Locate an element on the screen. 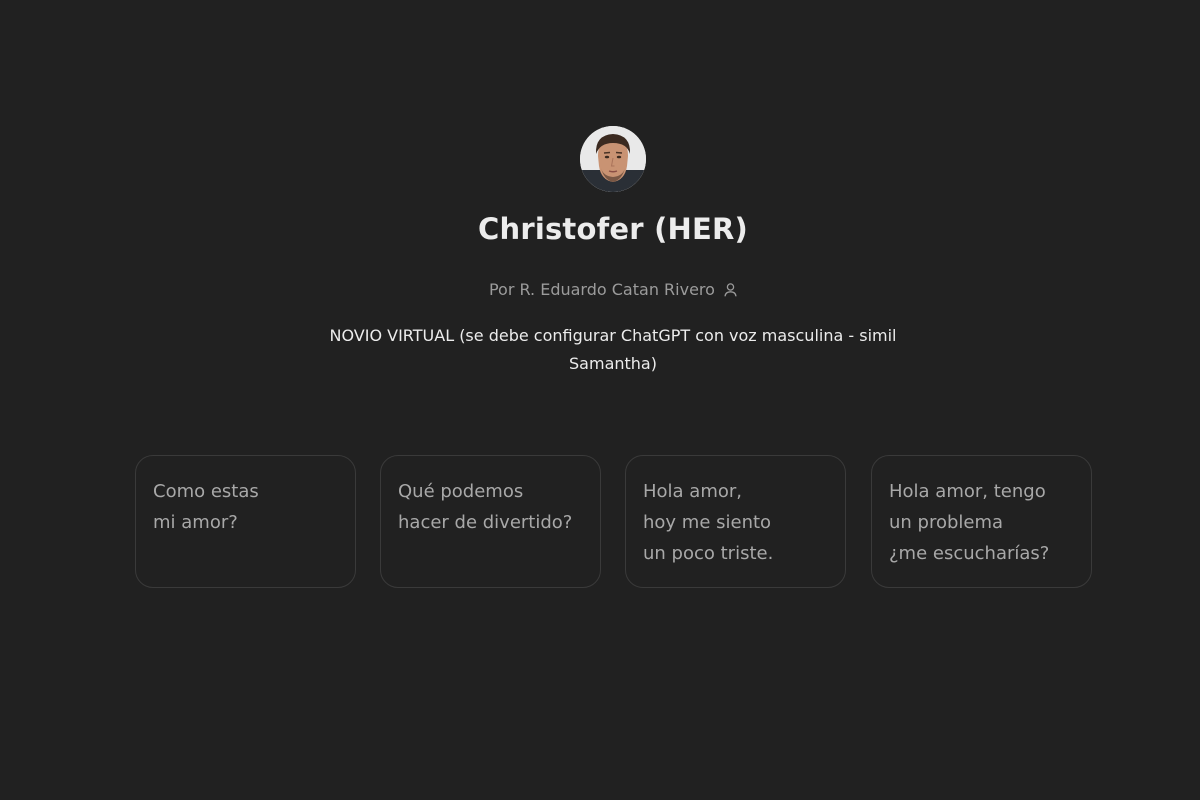  conversation-starter-1: Como estas mi amor? is located at coordinates (245, 521).